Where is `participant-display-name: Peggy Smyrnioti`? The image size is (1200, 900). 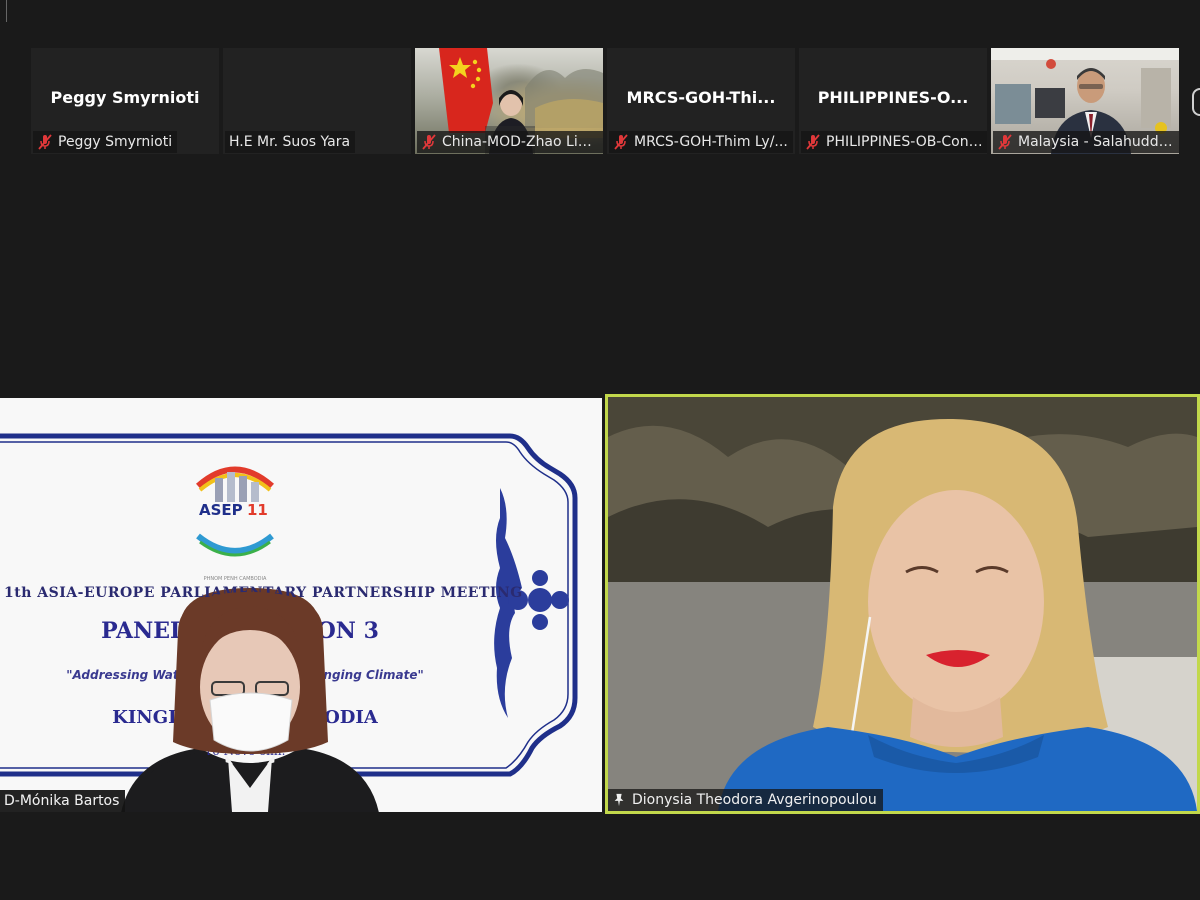 participant-display-name: Peggy Smyrnioti is located at coordinates (125, 97).